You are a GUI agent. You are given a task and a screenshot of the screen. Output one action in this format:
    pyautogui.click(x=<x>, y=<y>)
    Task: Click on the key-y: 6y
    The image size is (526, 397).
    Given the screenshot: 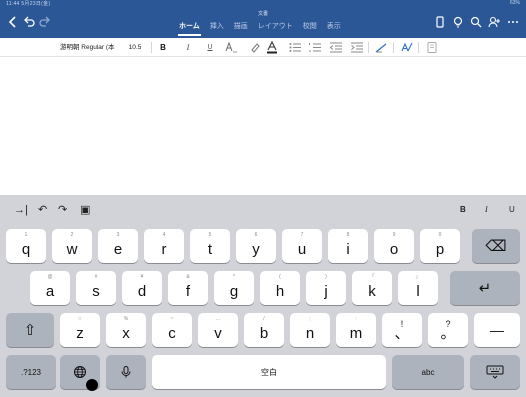 What is the action you would take?
    pyautogui.click(x=256, y=246)
    